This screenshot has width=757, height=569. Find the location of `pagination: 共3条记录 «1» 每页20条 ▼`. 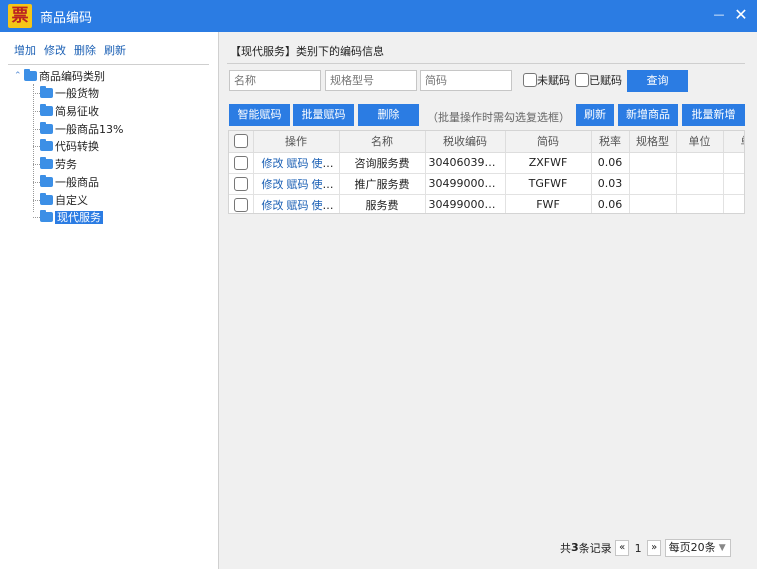

pagination: 共3条记录 «1» 每页20条 ▼ is located at coordinates (645, 548).